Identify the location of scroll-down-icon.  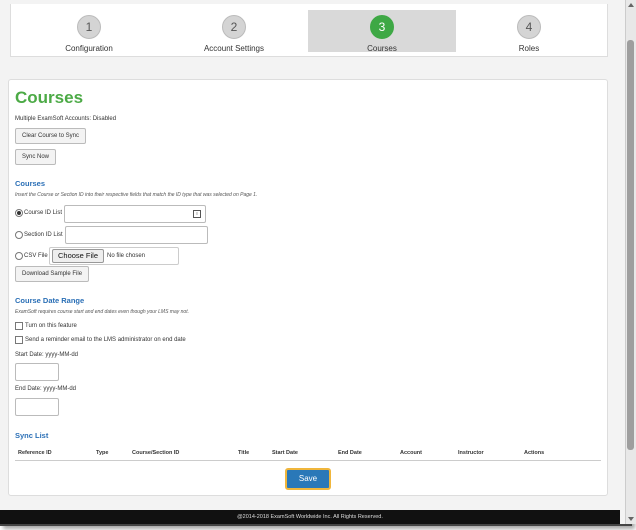
(631, 519).